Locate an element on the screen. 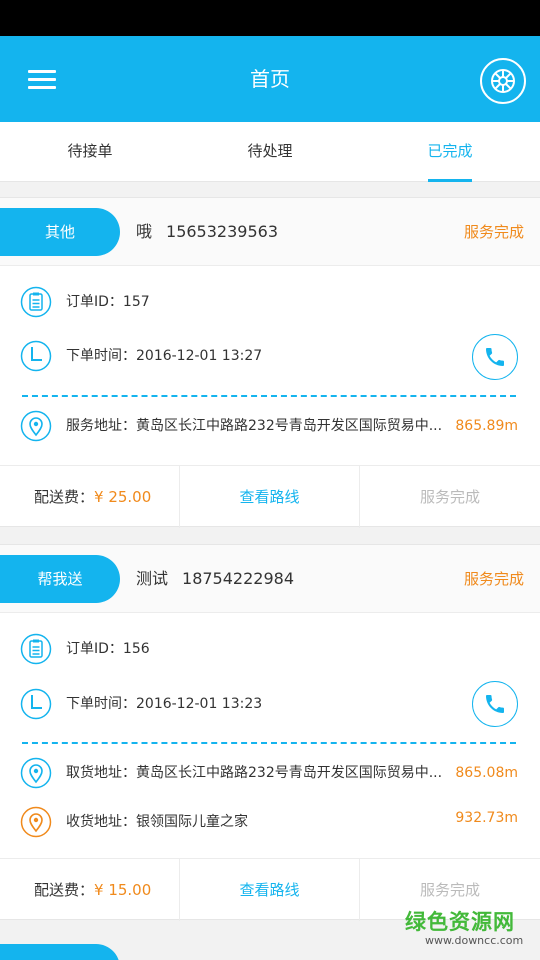 This screenshot has height=960, width=540. delivery-fee: 配送费：¥ 25.00 is located at coordinates (90, 497).